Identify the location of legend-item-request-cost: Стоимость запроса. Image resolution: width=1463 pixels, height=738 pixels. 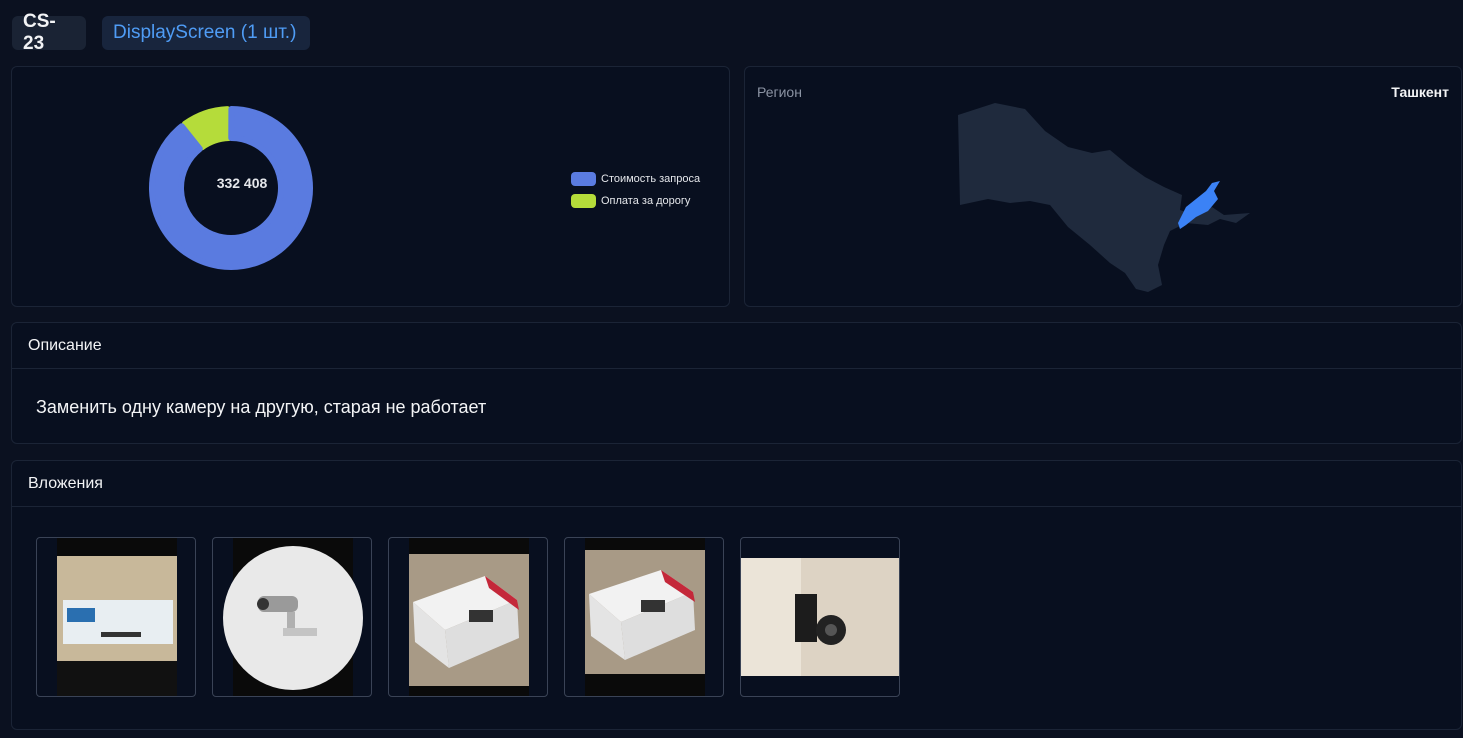
(635, 179).